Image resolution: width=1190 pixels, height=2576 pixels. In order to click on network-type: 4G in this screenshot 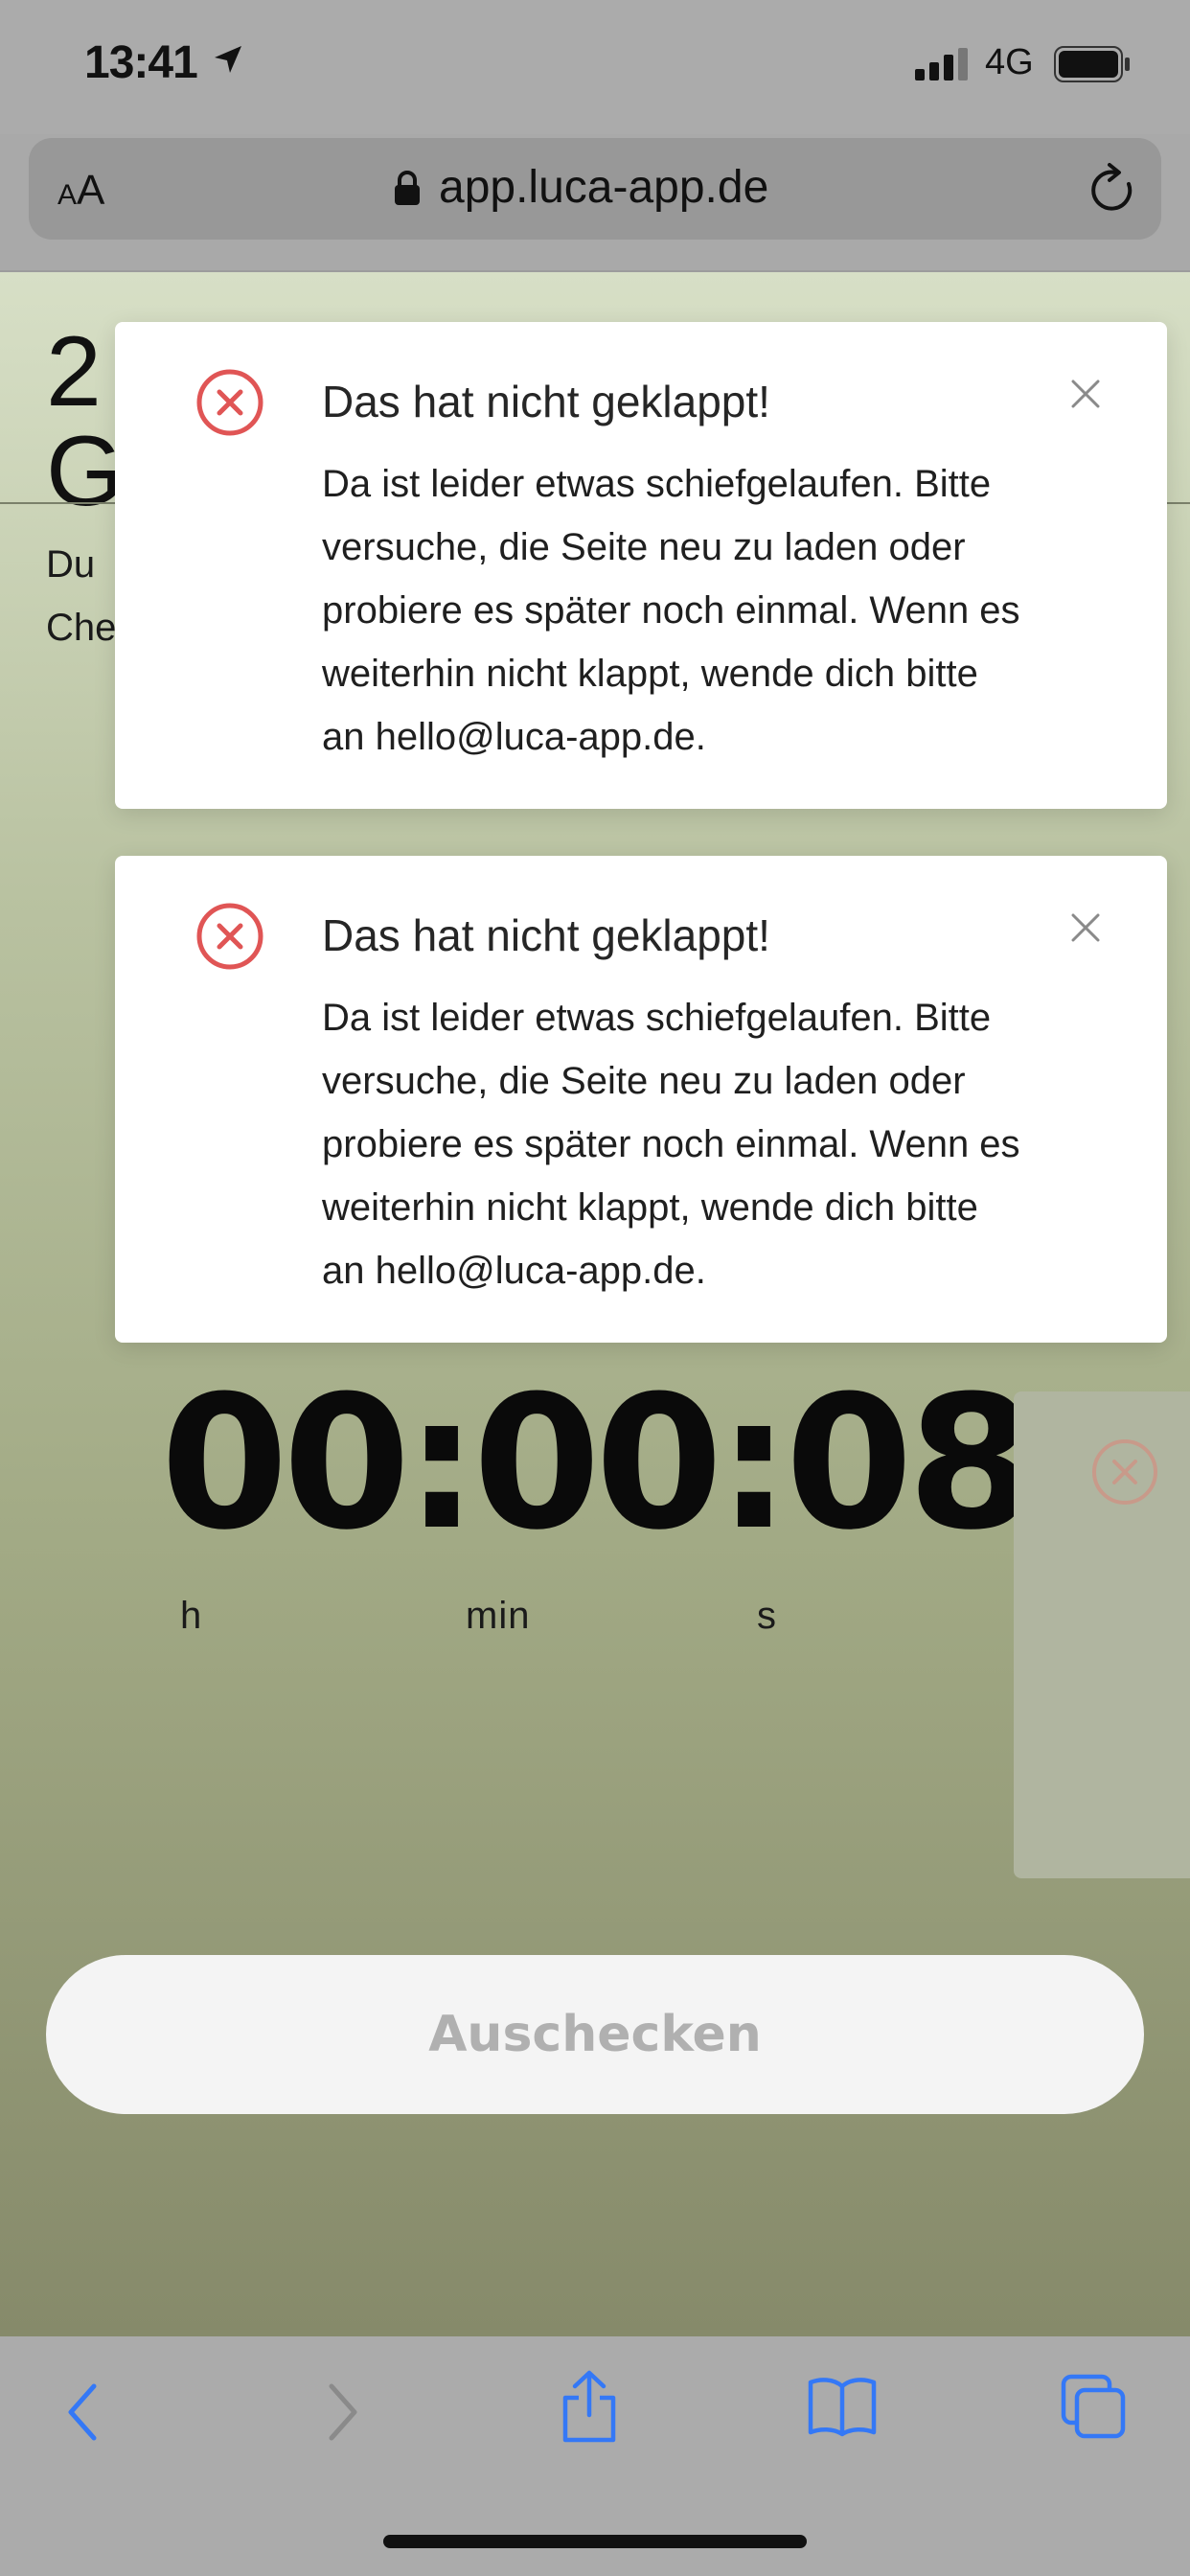, I will do `click(1010, 62)`.